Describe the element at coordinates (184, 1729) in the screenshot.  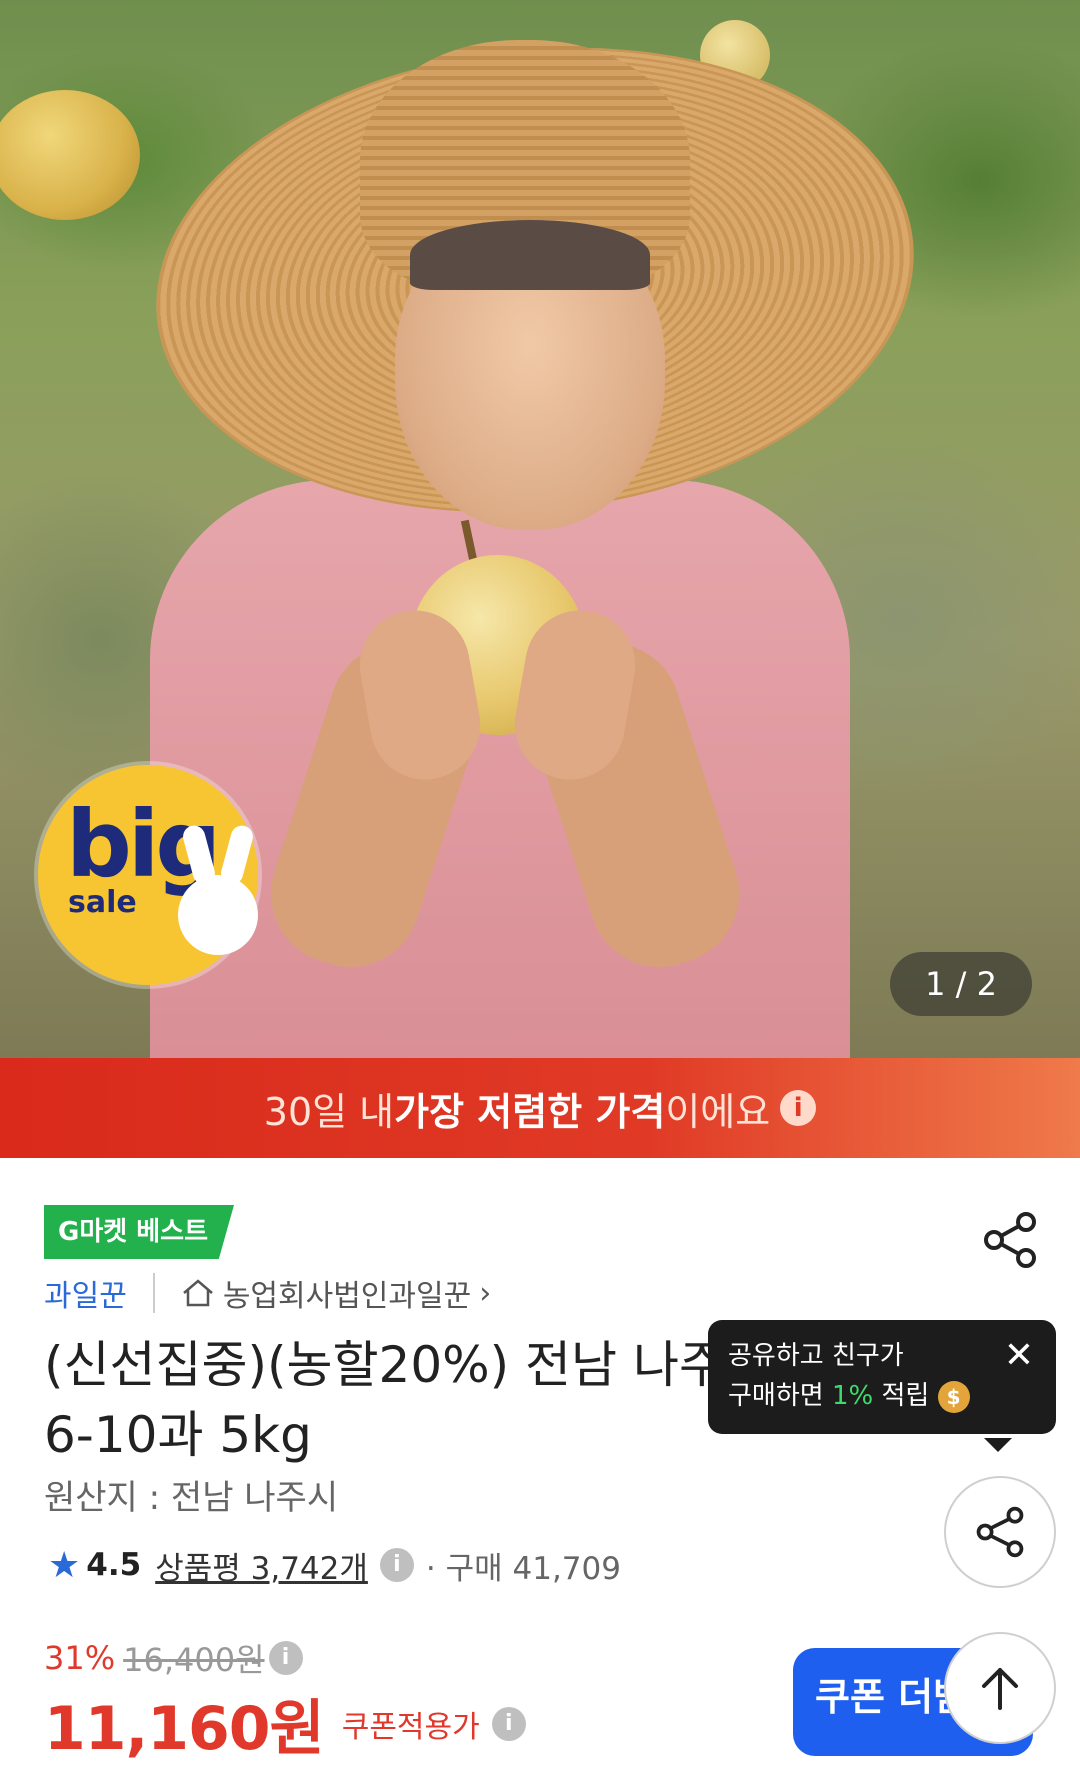
I see `sale-price: 11,160원` at that location.